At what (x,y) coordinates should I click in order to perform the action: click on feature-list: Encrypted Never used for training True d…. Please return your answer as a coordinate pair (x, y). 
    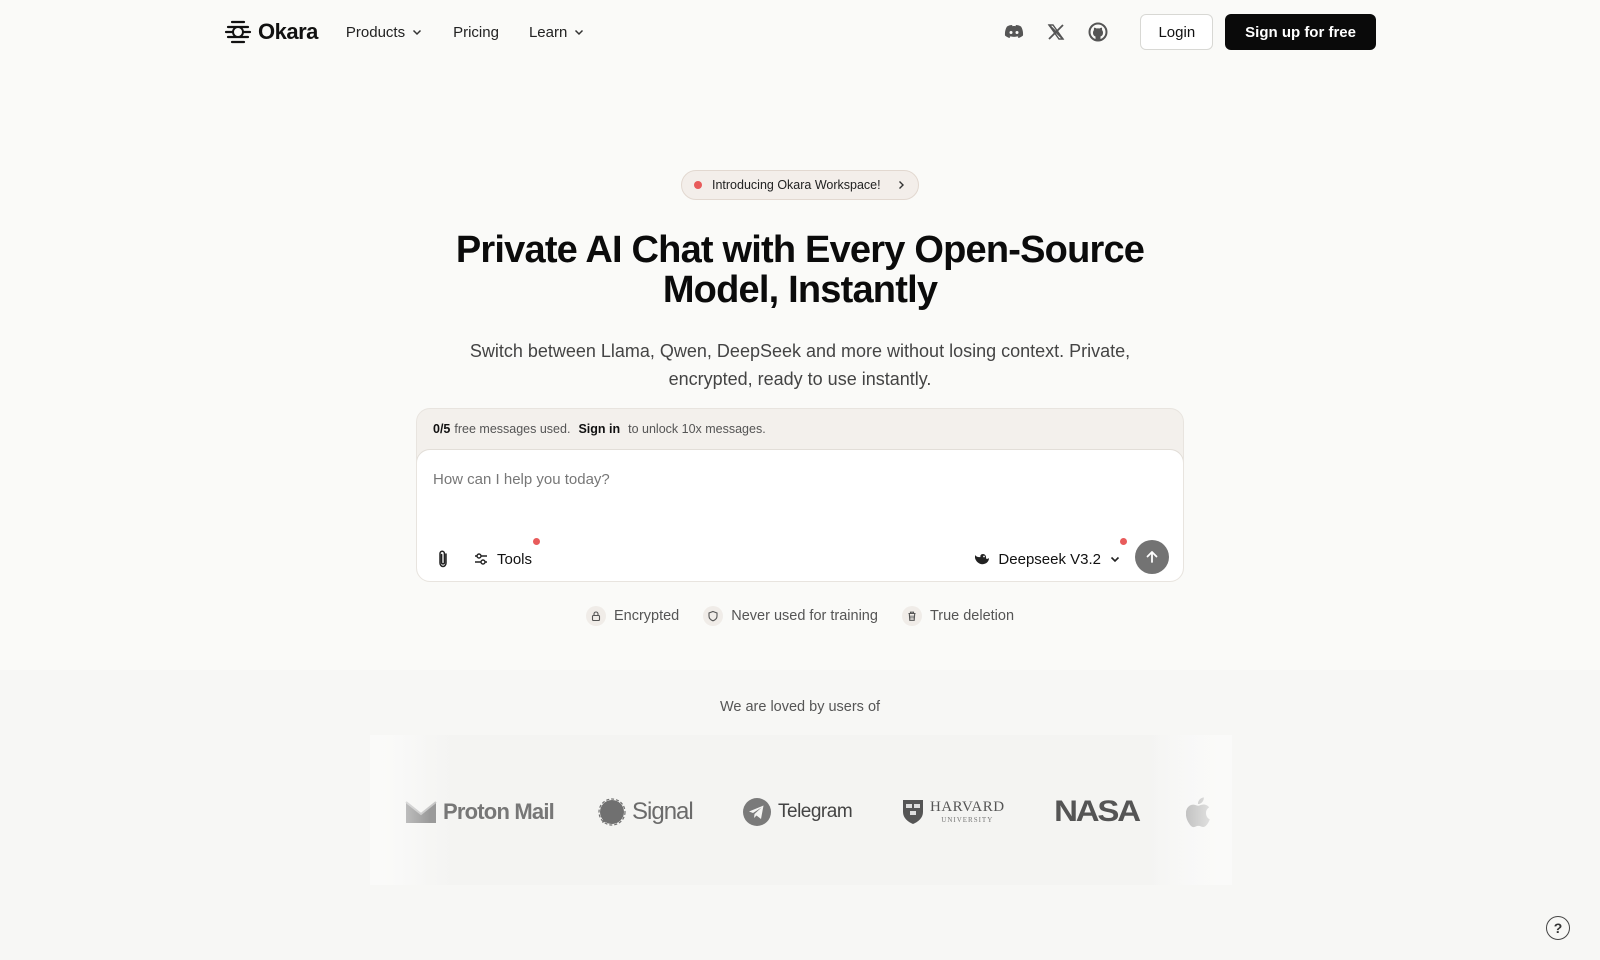
    Looking at the image, I should click on (800, 616).